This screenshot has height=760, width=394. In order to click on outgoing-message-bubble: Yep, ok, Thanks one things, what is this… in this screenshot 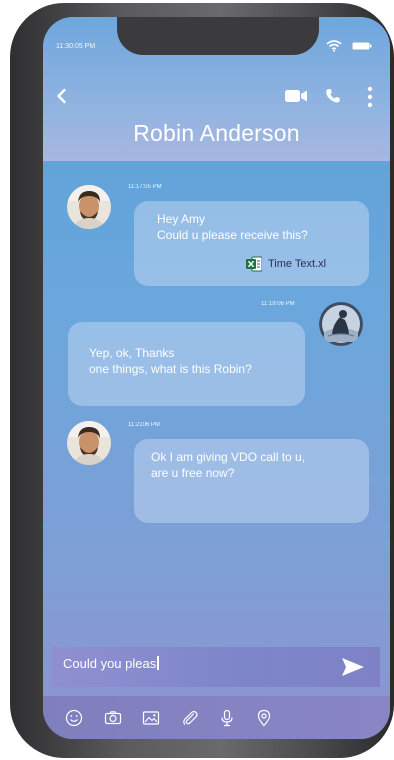, I will do `click(186, 364)`.